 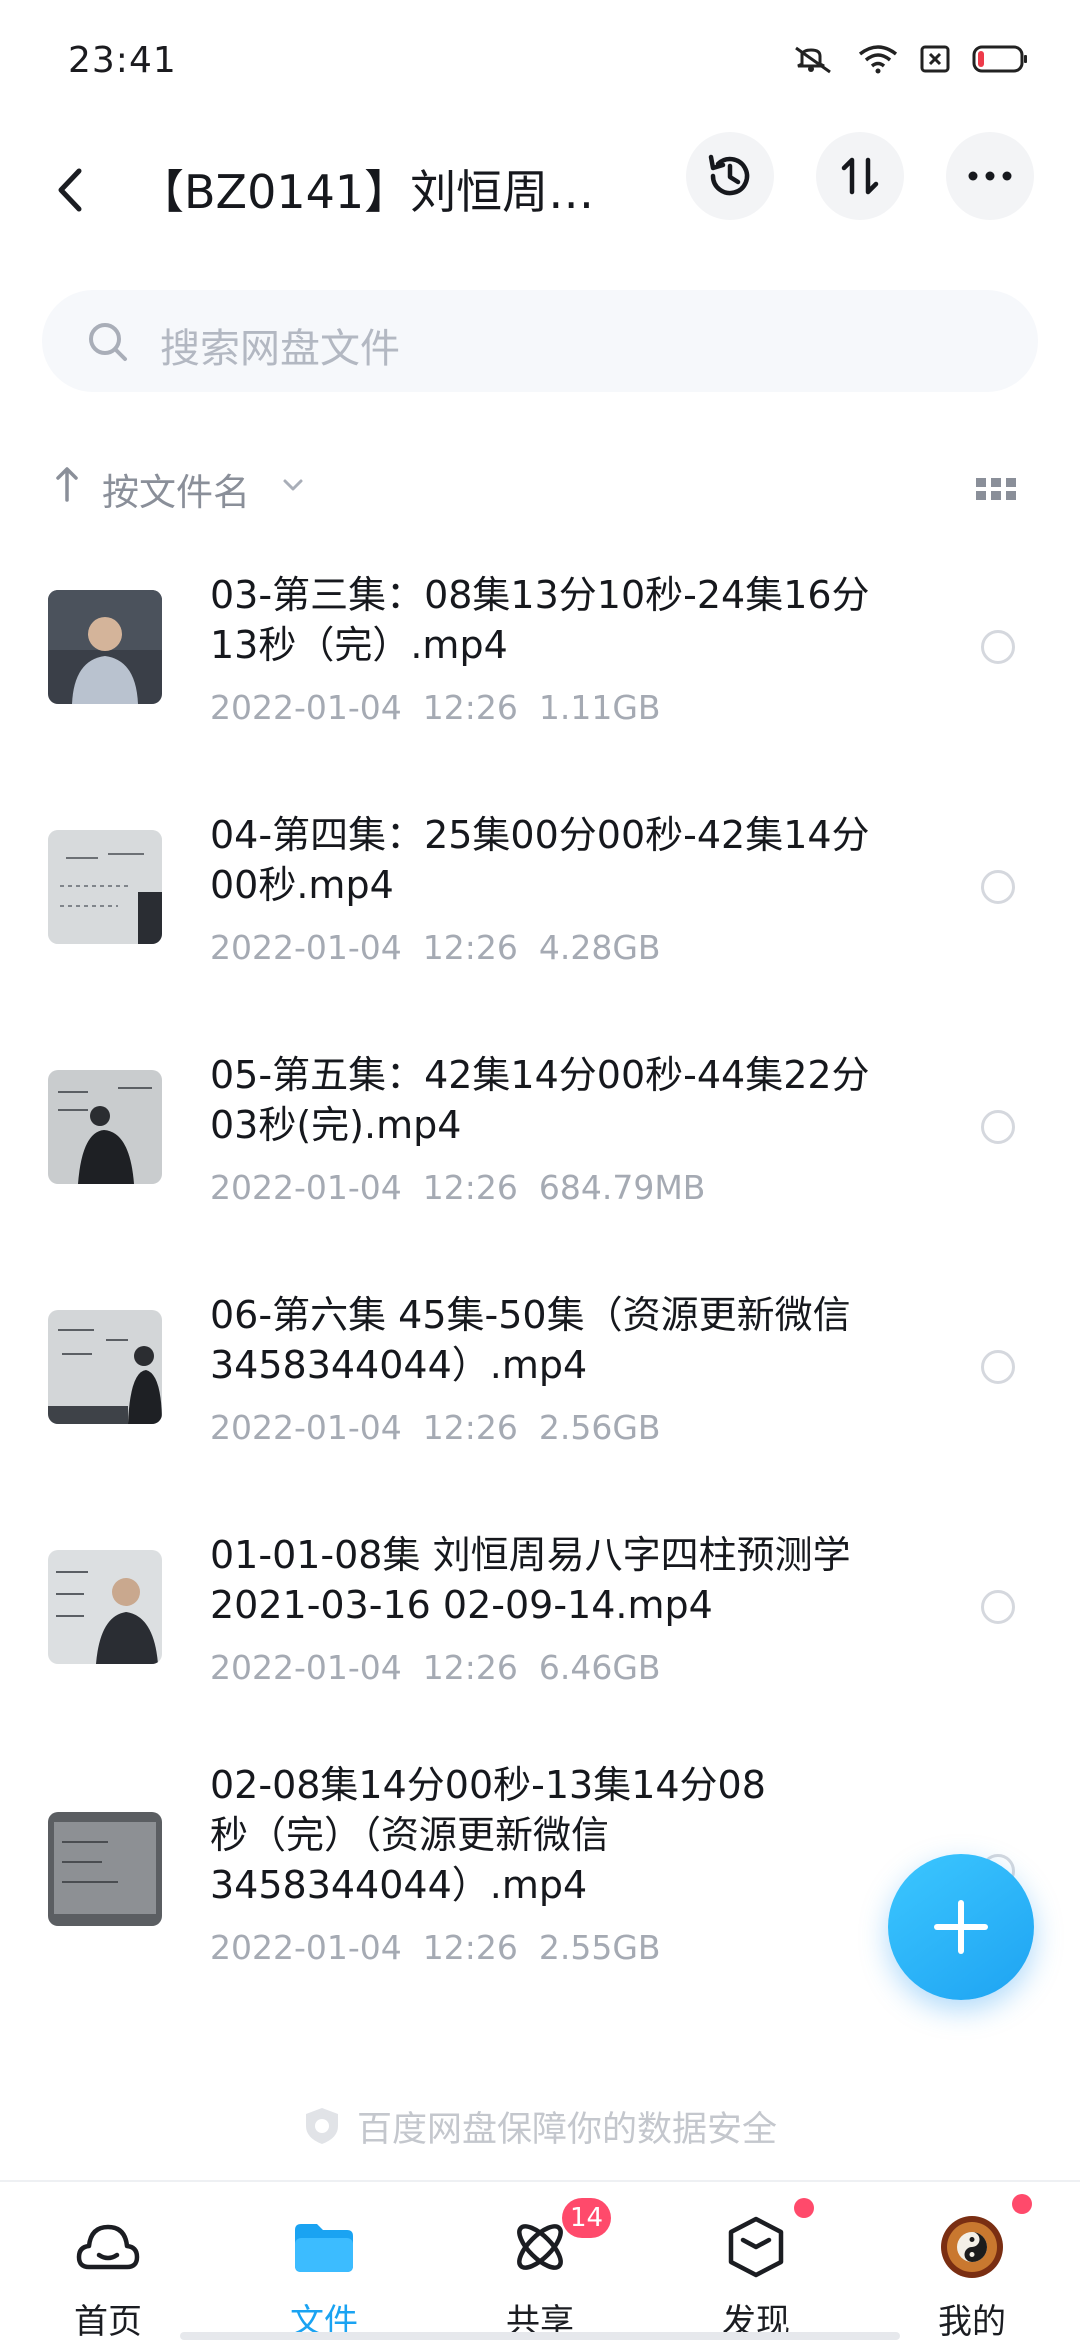 I want to click on mute-icon, so click(x=813, y=60).